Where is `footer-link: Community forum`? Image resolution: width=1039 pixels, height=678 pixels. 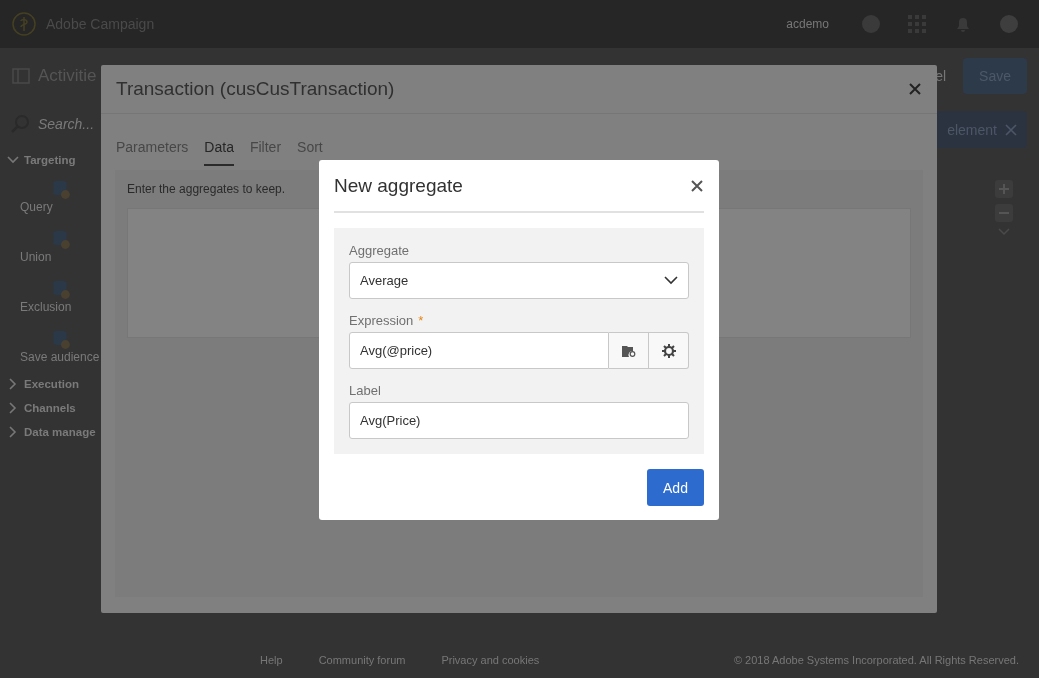 footer-link: Community forum is located at coordinates (362, 660).